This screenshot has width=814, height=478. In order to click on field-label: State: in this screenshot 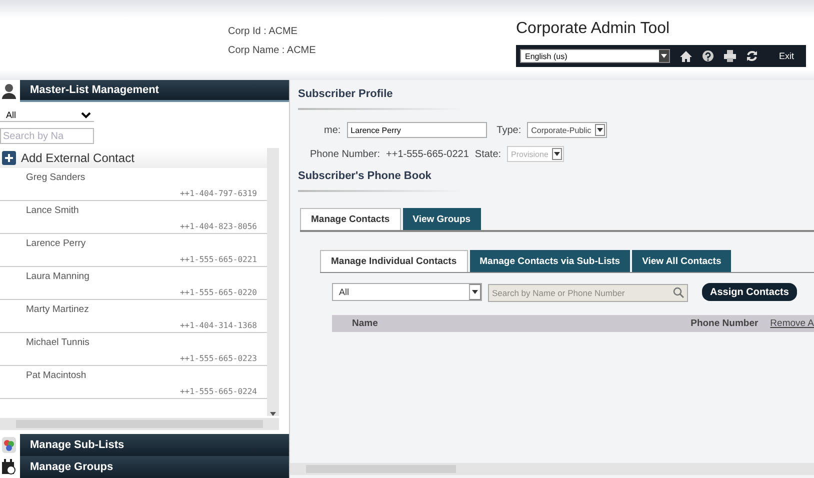, I will do `click(488, 154)`.